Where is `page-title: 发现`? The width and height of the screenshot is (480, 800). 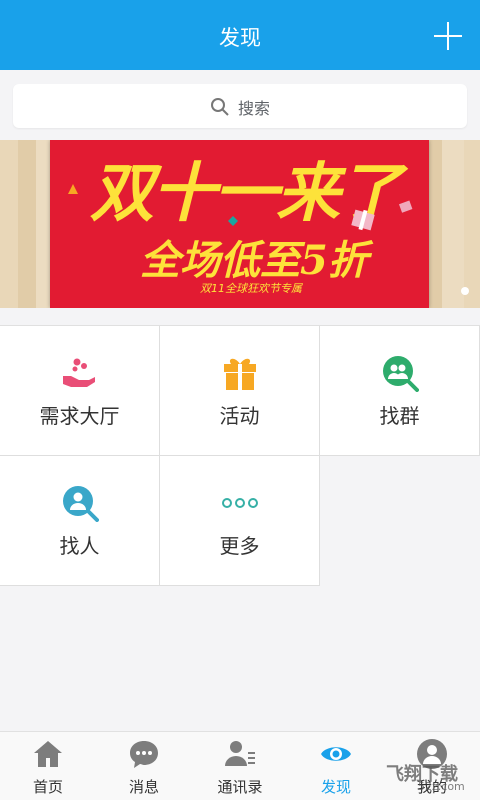
page-title: 发现 is located at coordinates (240, 38).